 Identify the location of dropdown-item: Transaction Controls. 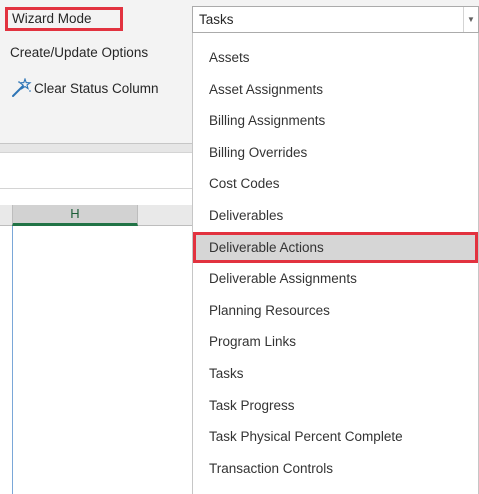
(335, 468).